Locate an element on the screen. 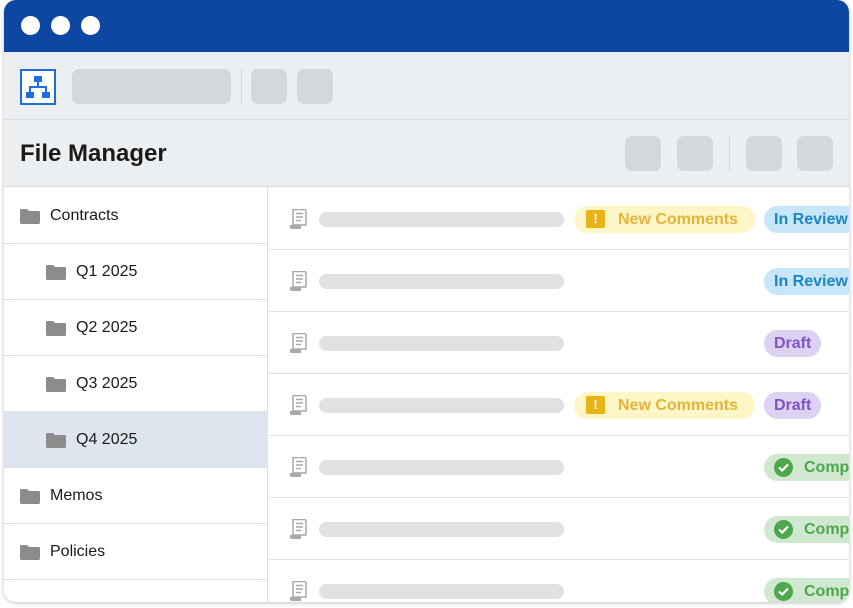 The height and width of the screenshot is (608, 853). sidebar-item-memos: Memos is located at coordinates (136, 496).